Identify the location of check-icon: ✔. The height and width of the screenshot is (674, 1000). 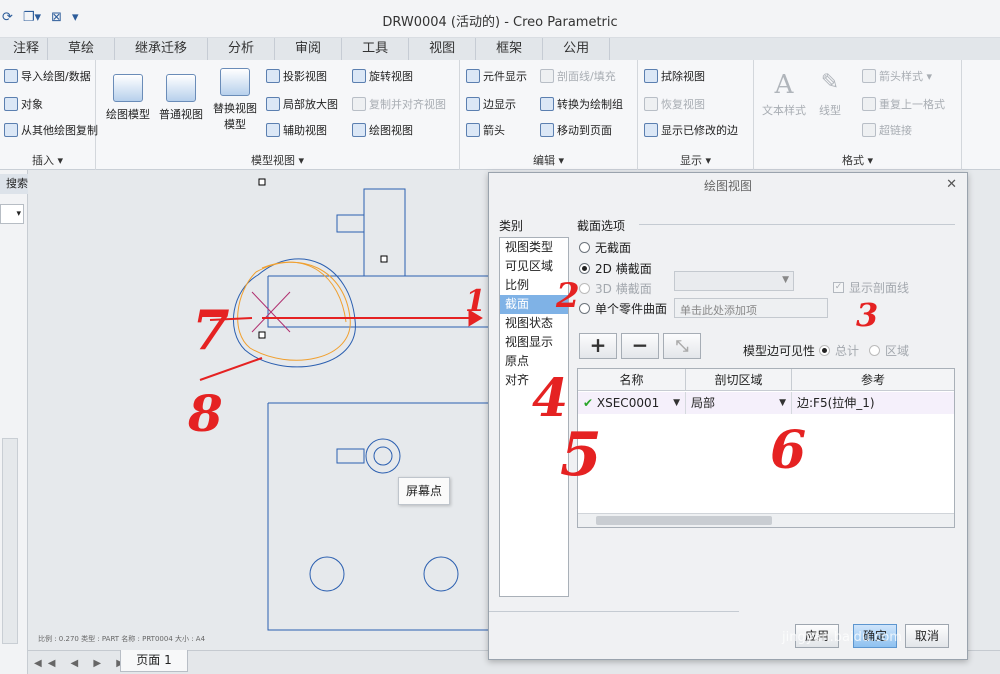
(588, 403).